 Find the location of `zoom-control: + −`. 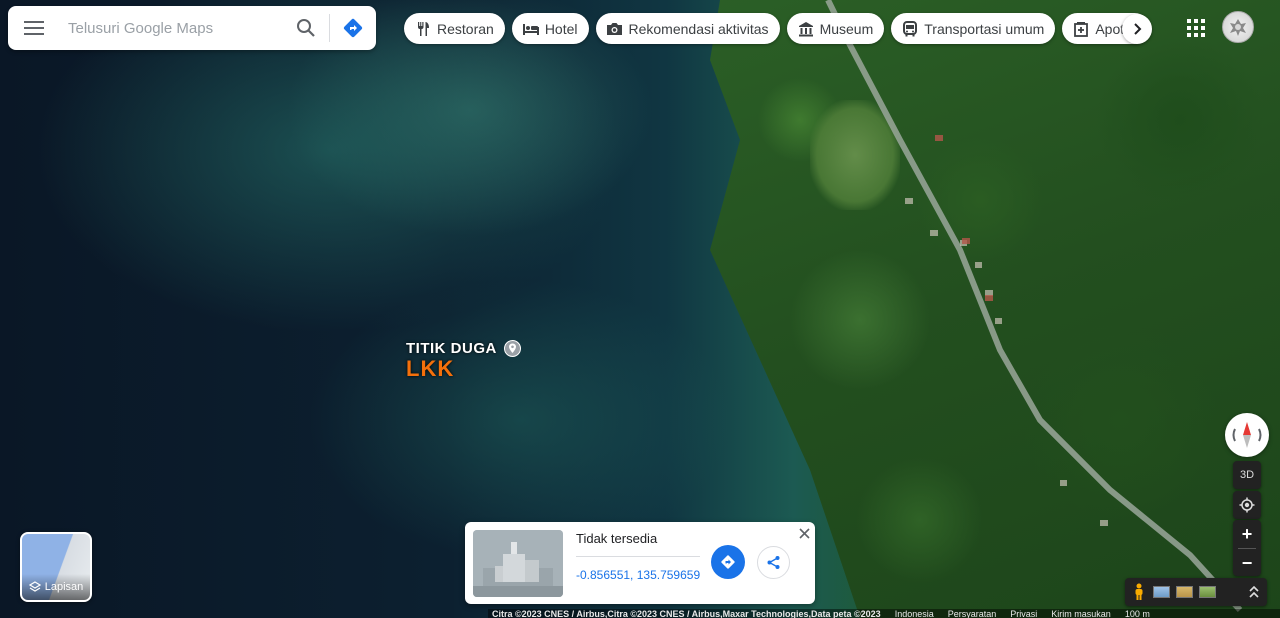

zoom-control: + − is located at coordinates (1247, 548).